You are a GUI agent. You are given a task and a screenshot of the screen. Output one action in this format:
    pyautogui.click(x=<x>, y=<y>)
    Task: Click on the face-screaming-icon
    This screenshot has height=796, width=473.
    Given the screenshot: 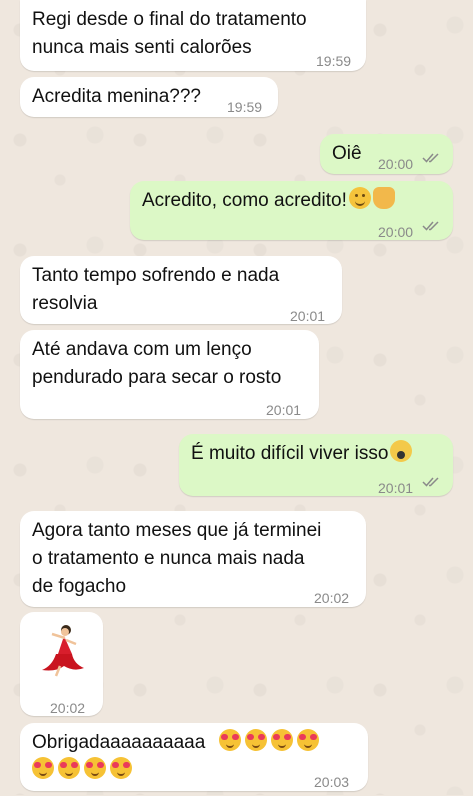 What is the action you would take?
    pyautogui.click(x=401, y=451)
    